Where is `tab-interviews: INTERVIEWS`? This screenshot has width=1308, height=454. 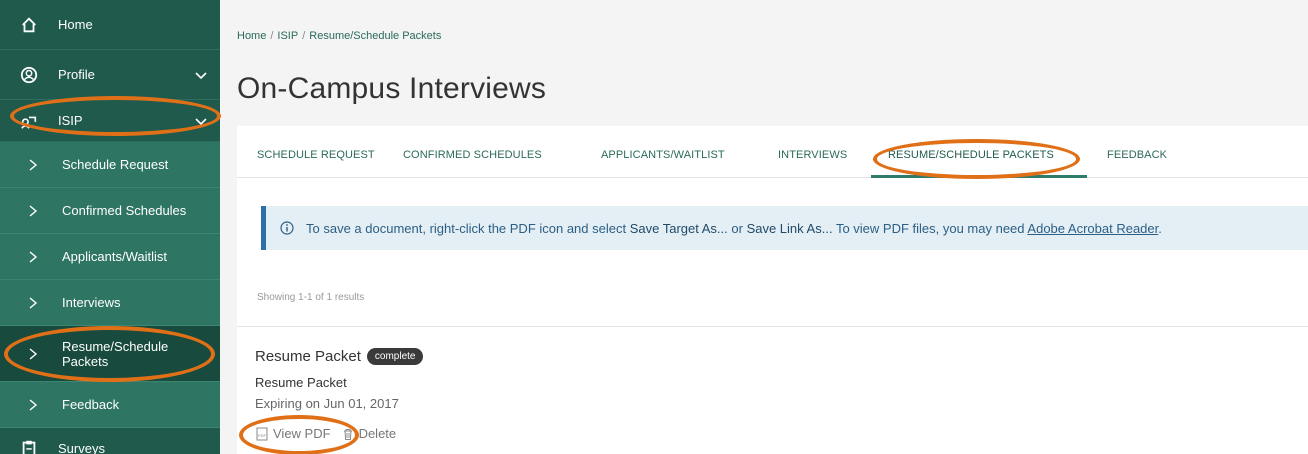
tab-interviews: INTERVIEWS is located at coordinates (812, 155).